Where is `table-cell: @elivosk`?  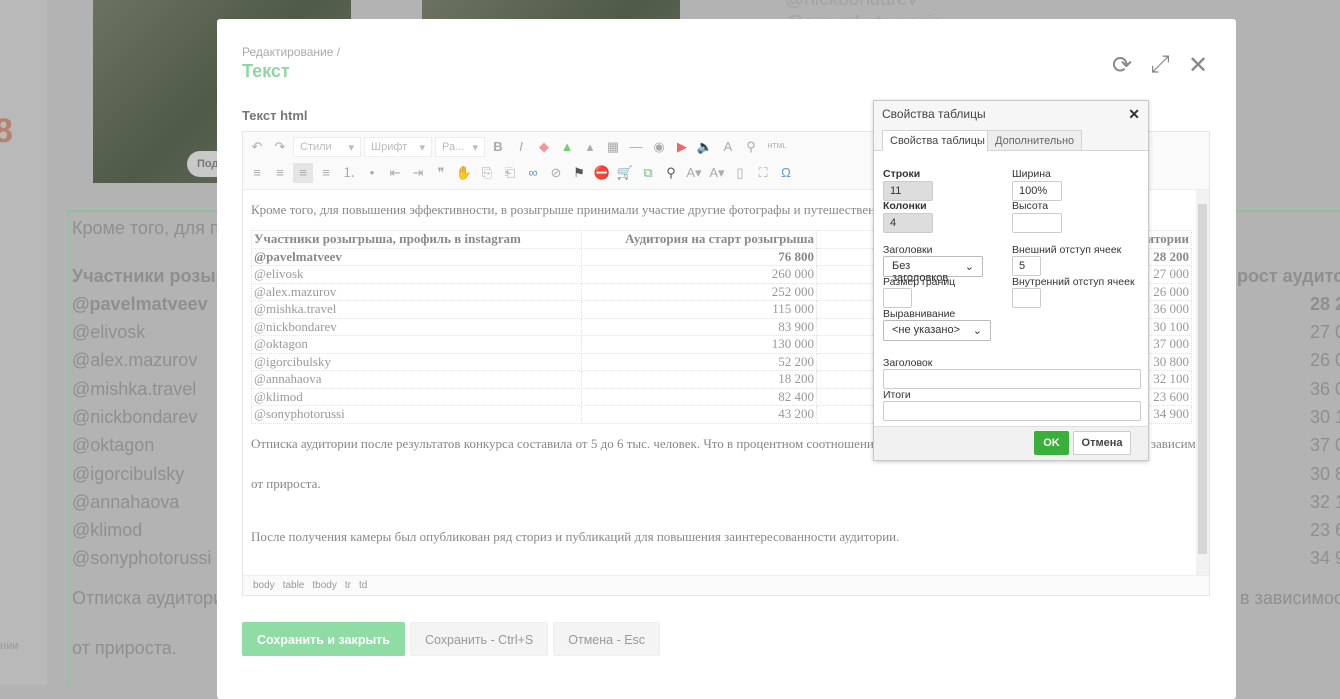
table-cell: @elivosk is located at coordinates (416, 274).